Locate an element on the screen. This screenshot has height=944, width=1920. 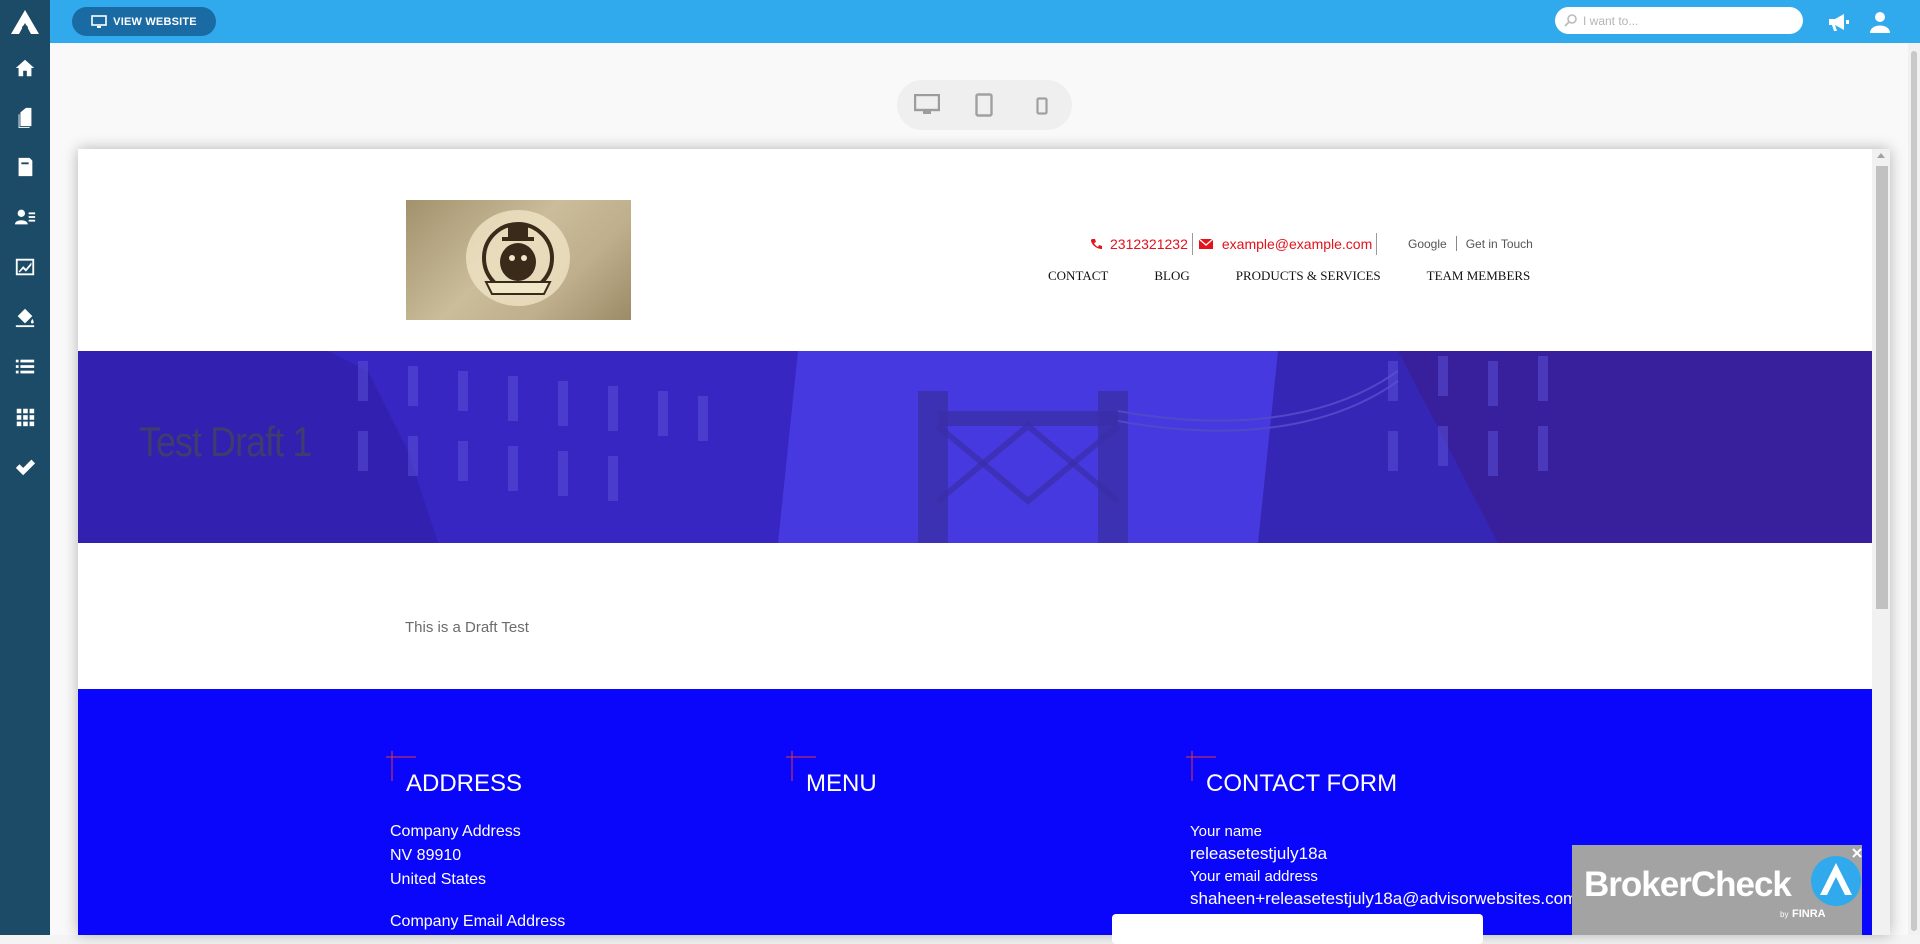
nav-blog: BLOG is located at coordinates (1171, 276).